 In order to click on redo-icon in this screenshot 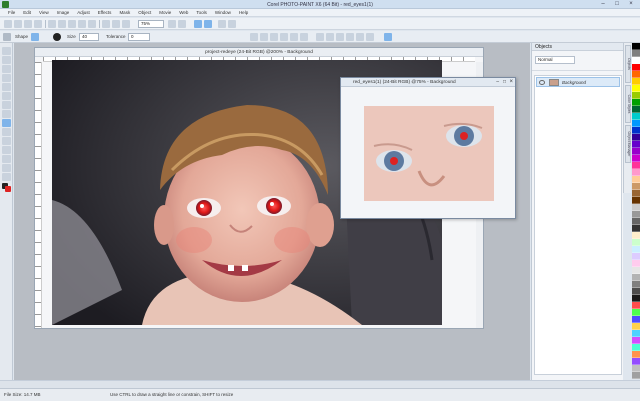, I will do `click(92, 24)`.